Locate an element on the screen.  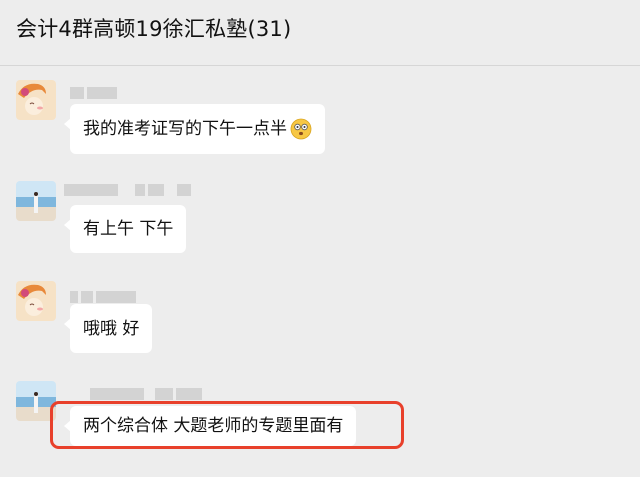
message-bubble: 哦哦 好 is located at coordinates (108, 328).